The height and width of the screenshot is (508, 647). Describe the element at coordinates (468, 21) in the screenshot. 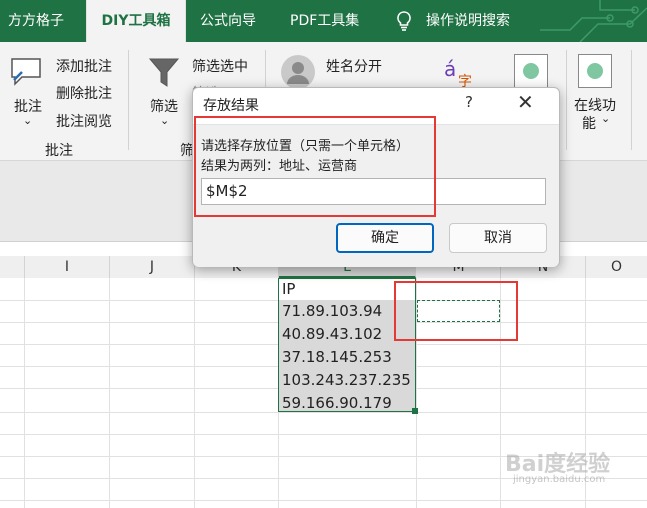

I see `tab-search-help: 操作说明搜索` at that location.